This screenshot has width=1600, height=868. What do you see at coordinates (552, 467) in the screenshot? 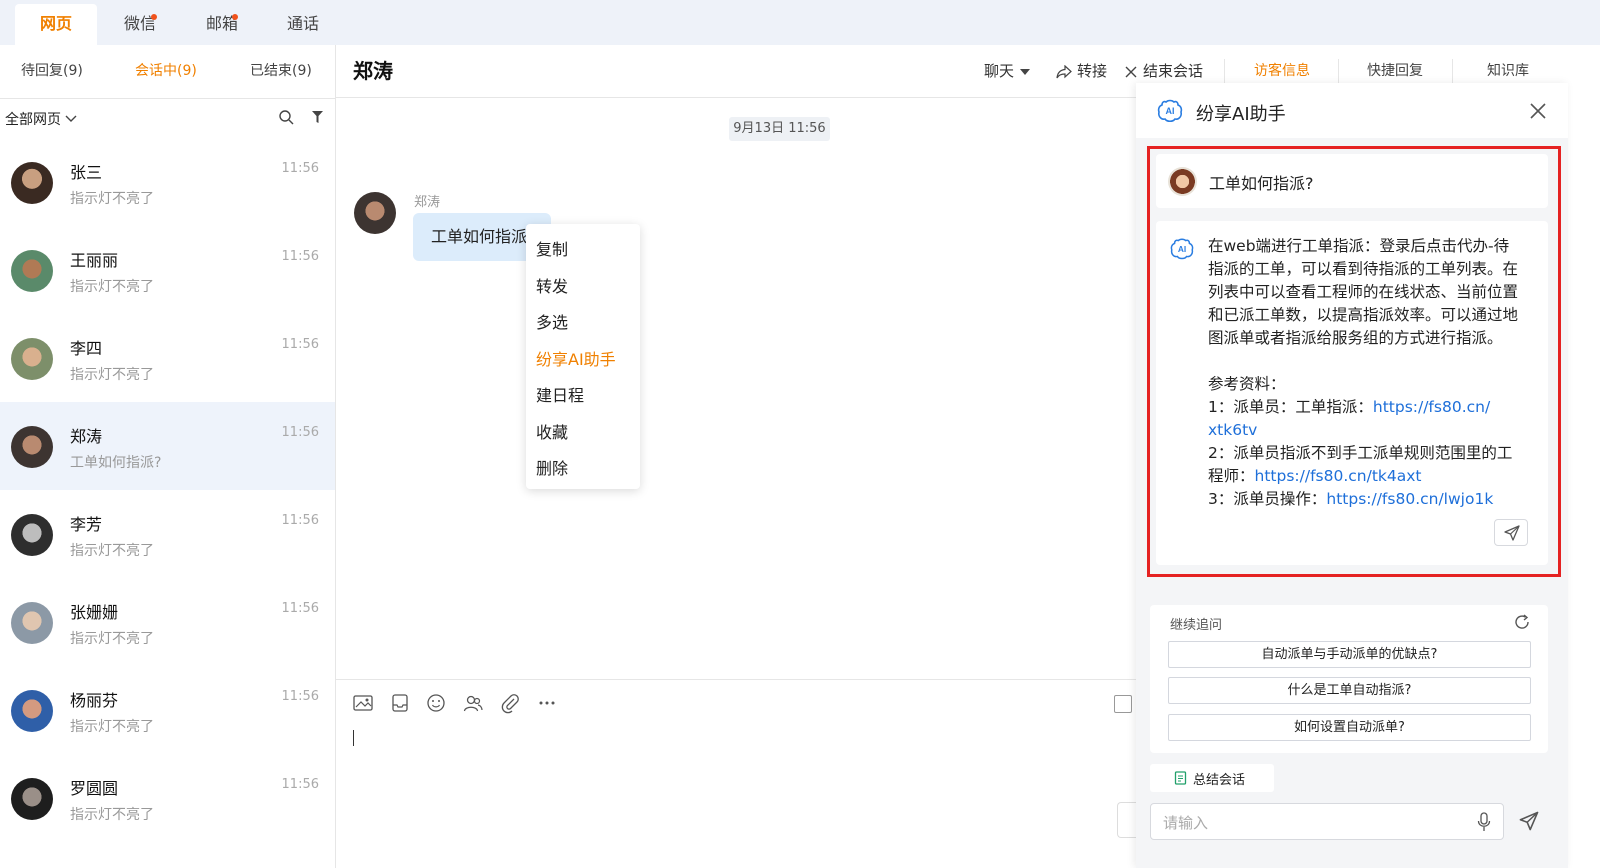
I see `menu-item-delete: 删除` at bounding box center [552, 467].